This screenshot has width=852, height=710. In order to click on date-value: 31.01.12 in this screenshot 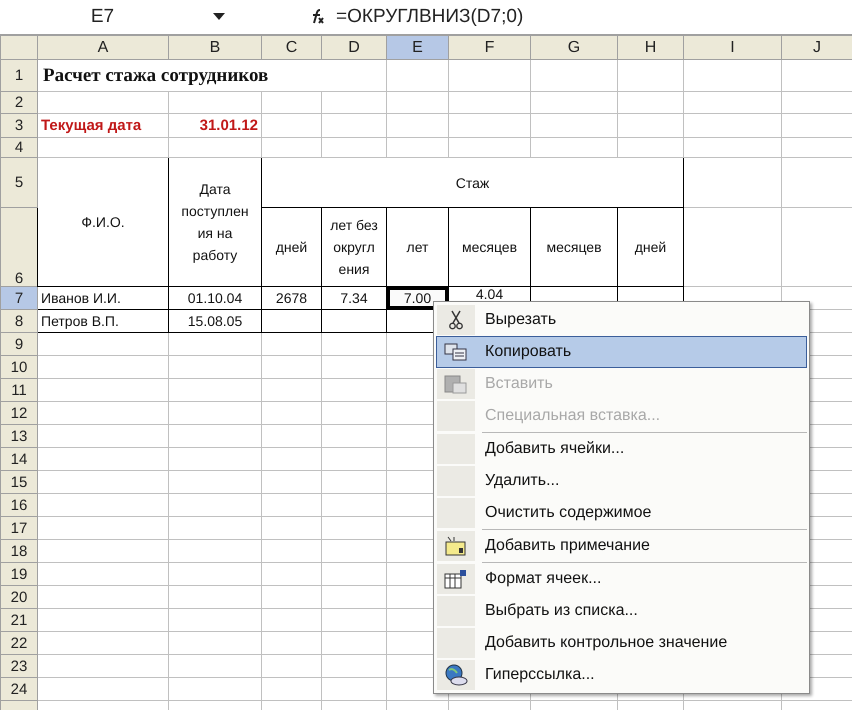, I will do `click(215, 126)`.